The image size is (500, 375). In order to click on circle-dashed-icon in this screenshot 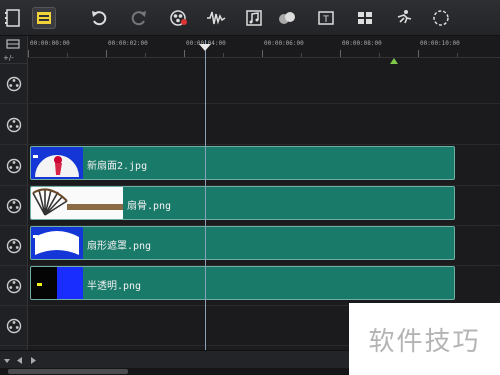, I will do `click(441, 18)`.